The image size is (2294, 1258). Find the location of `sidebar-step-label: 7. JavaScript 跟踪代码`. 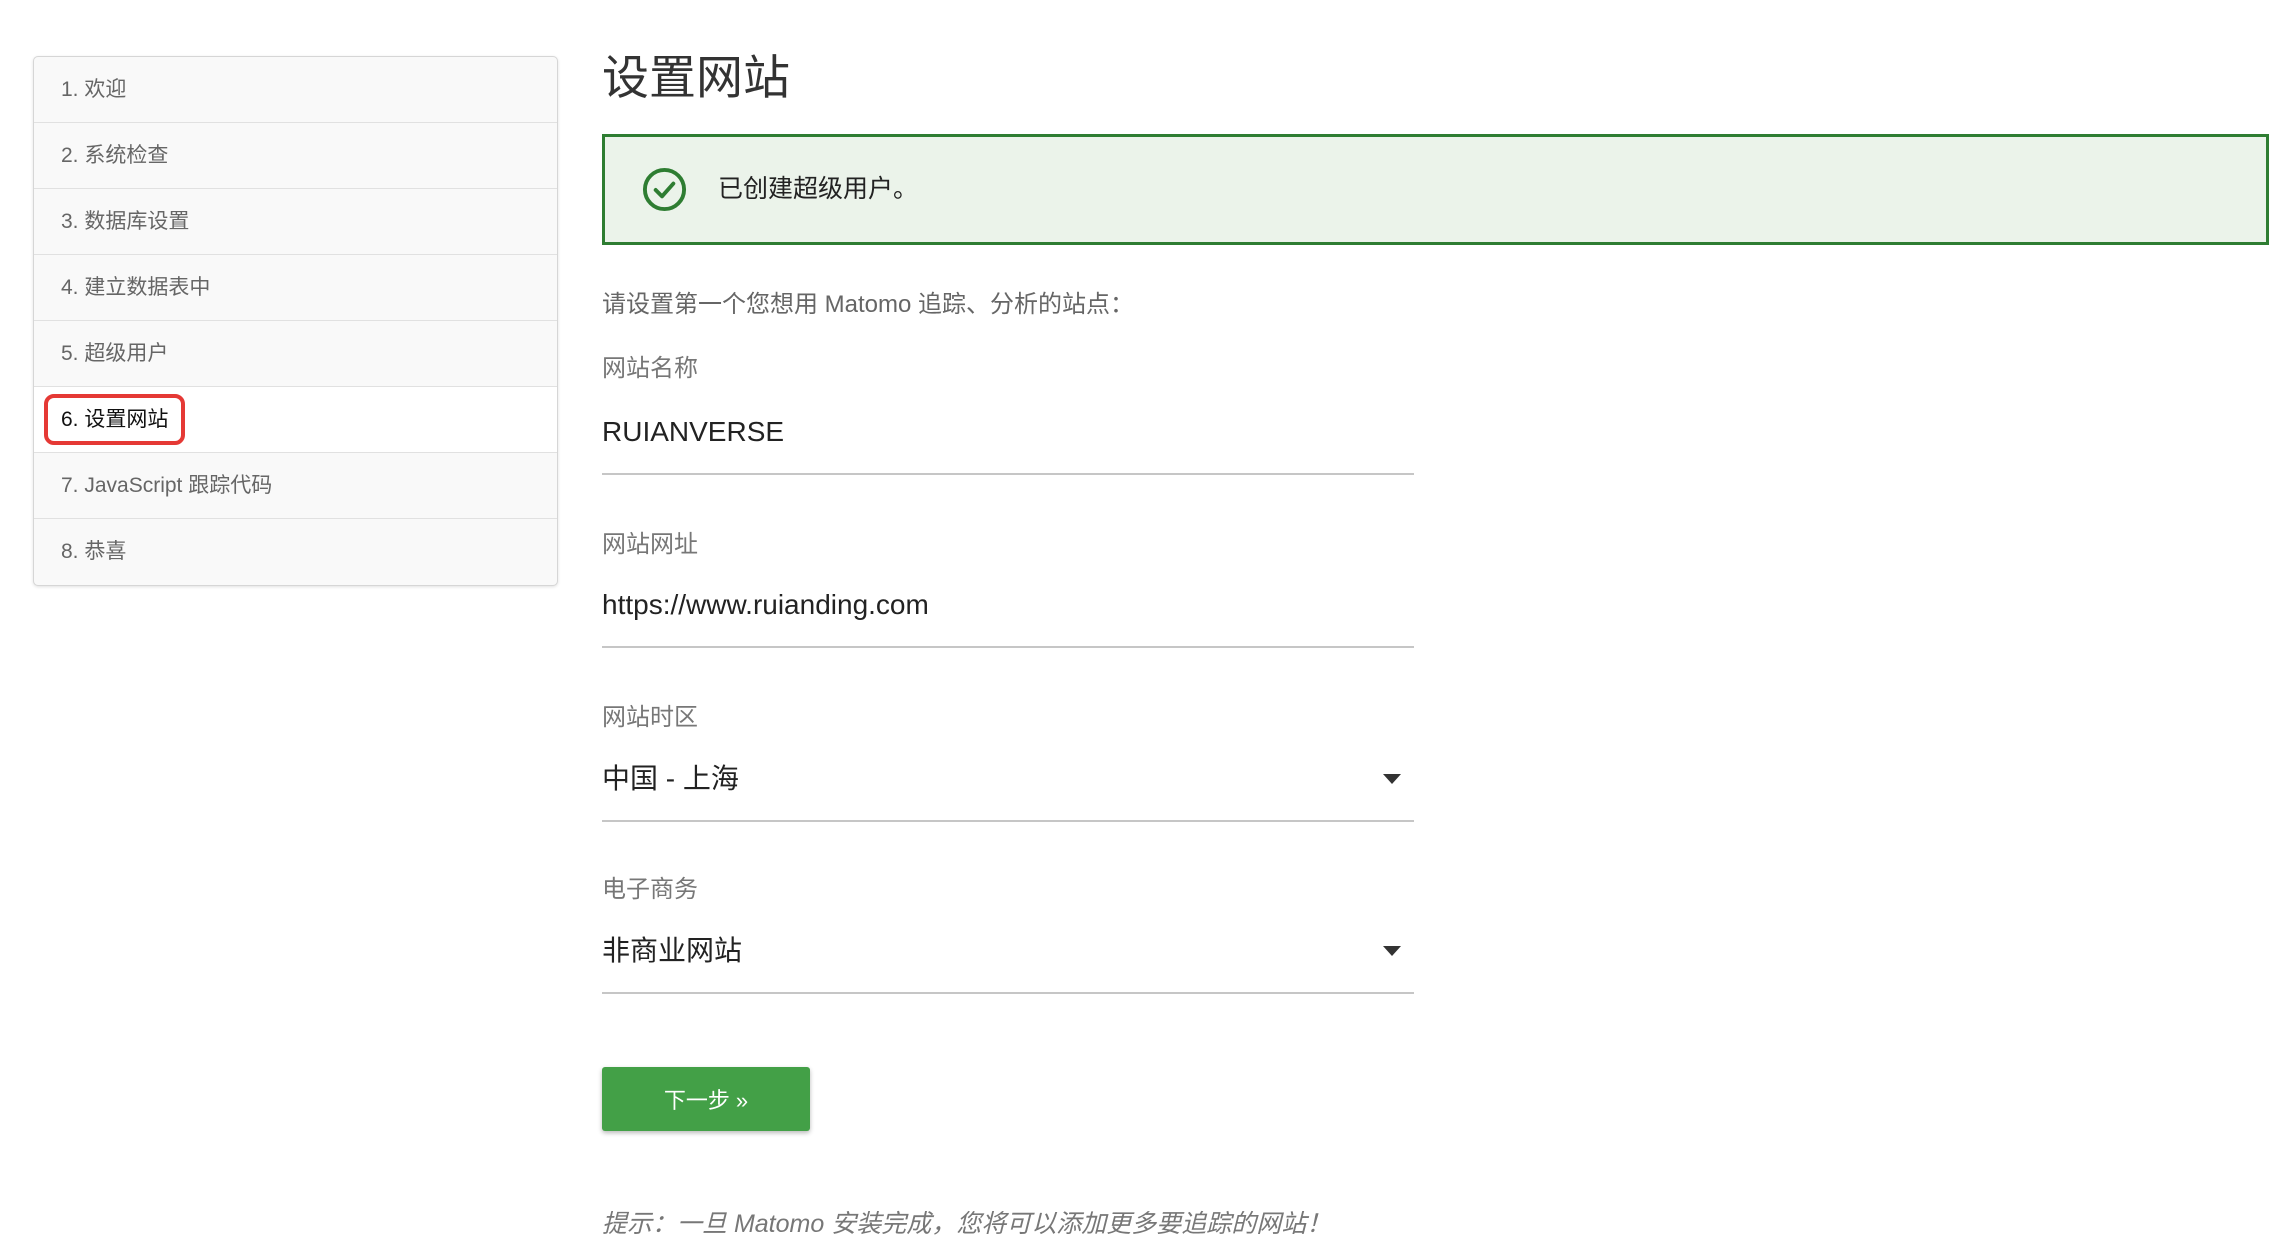

sidebar-step-label: 7. JavaScript 跟踪代码 is located at coordinates (167, 485).